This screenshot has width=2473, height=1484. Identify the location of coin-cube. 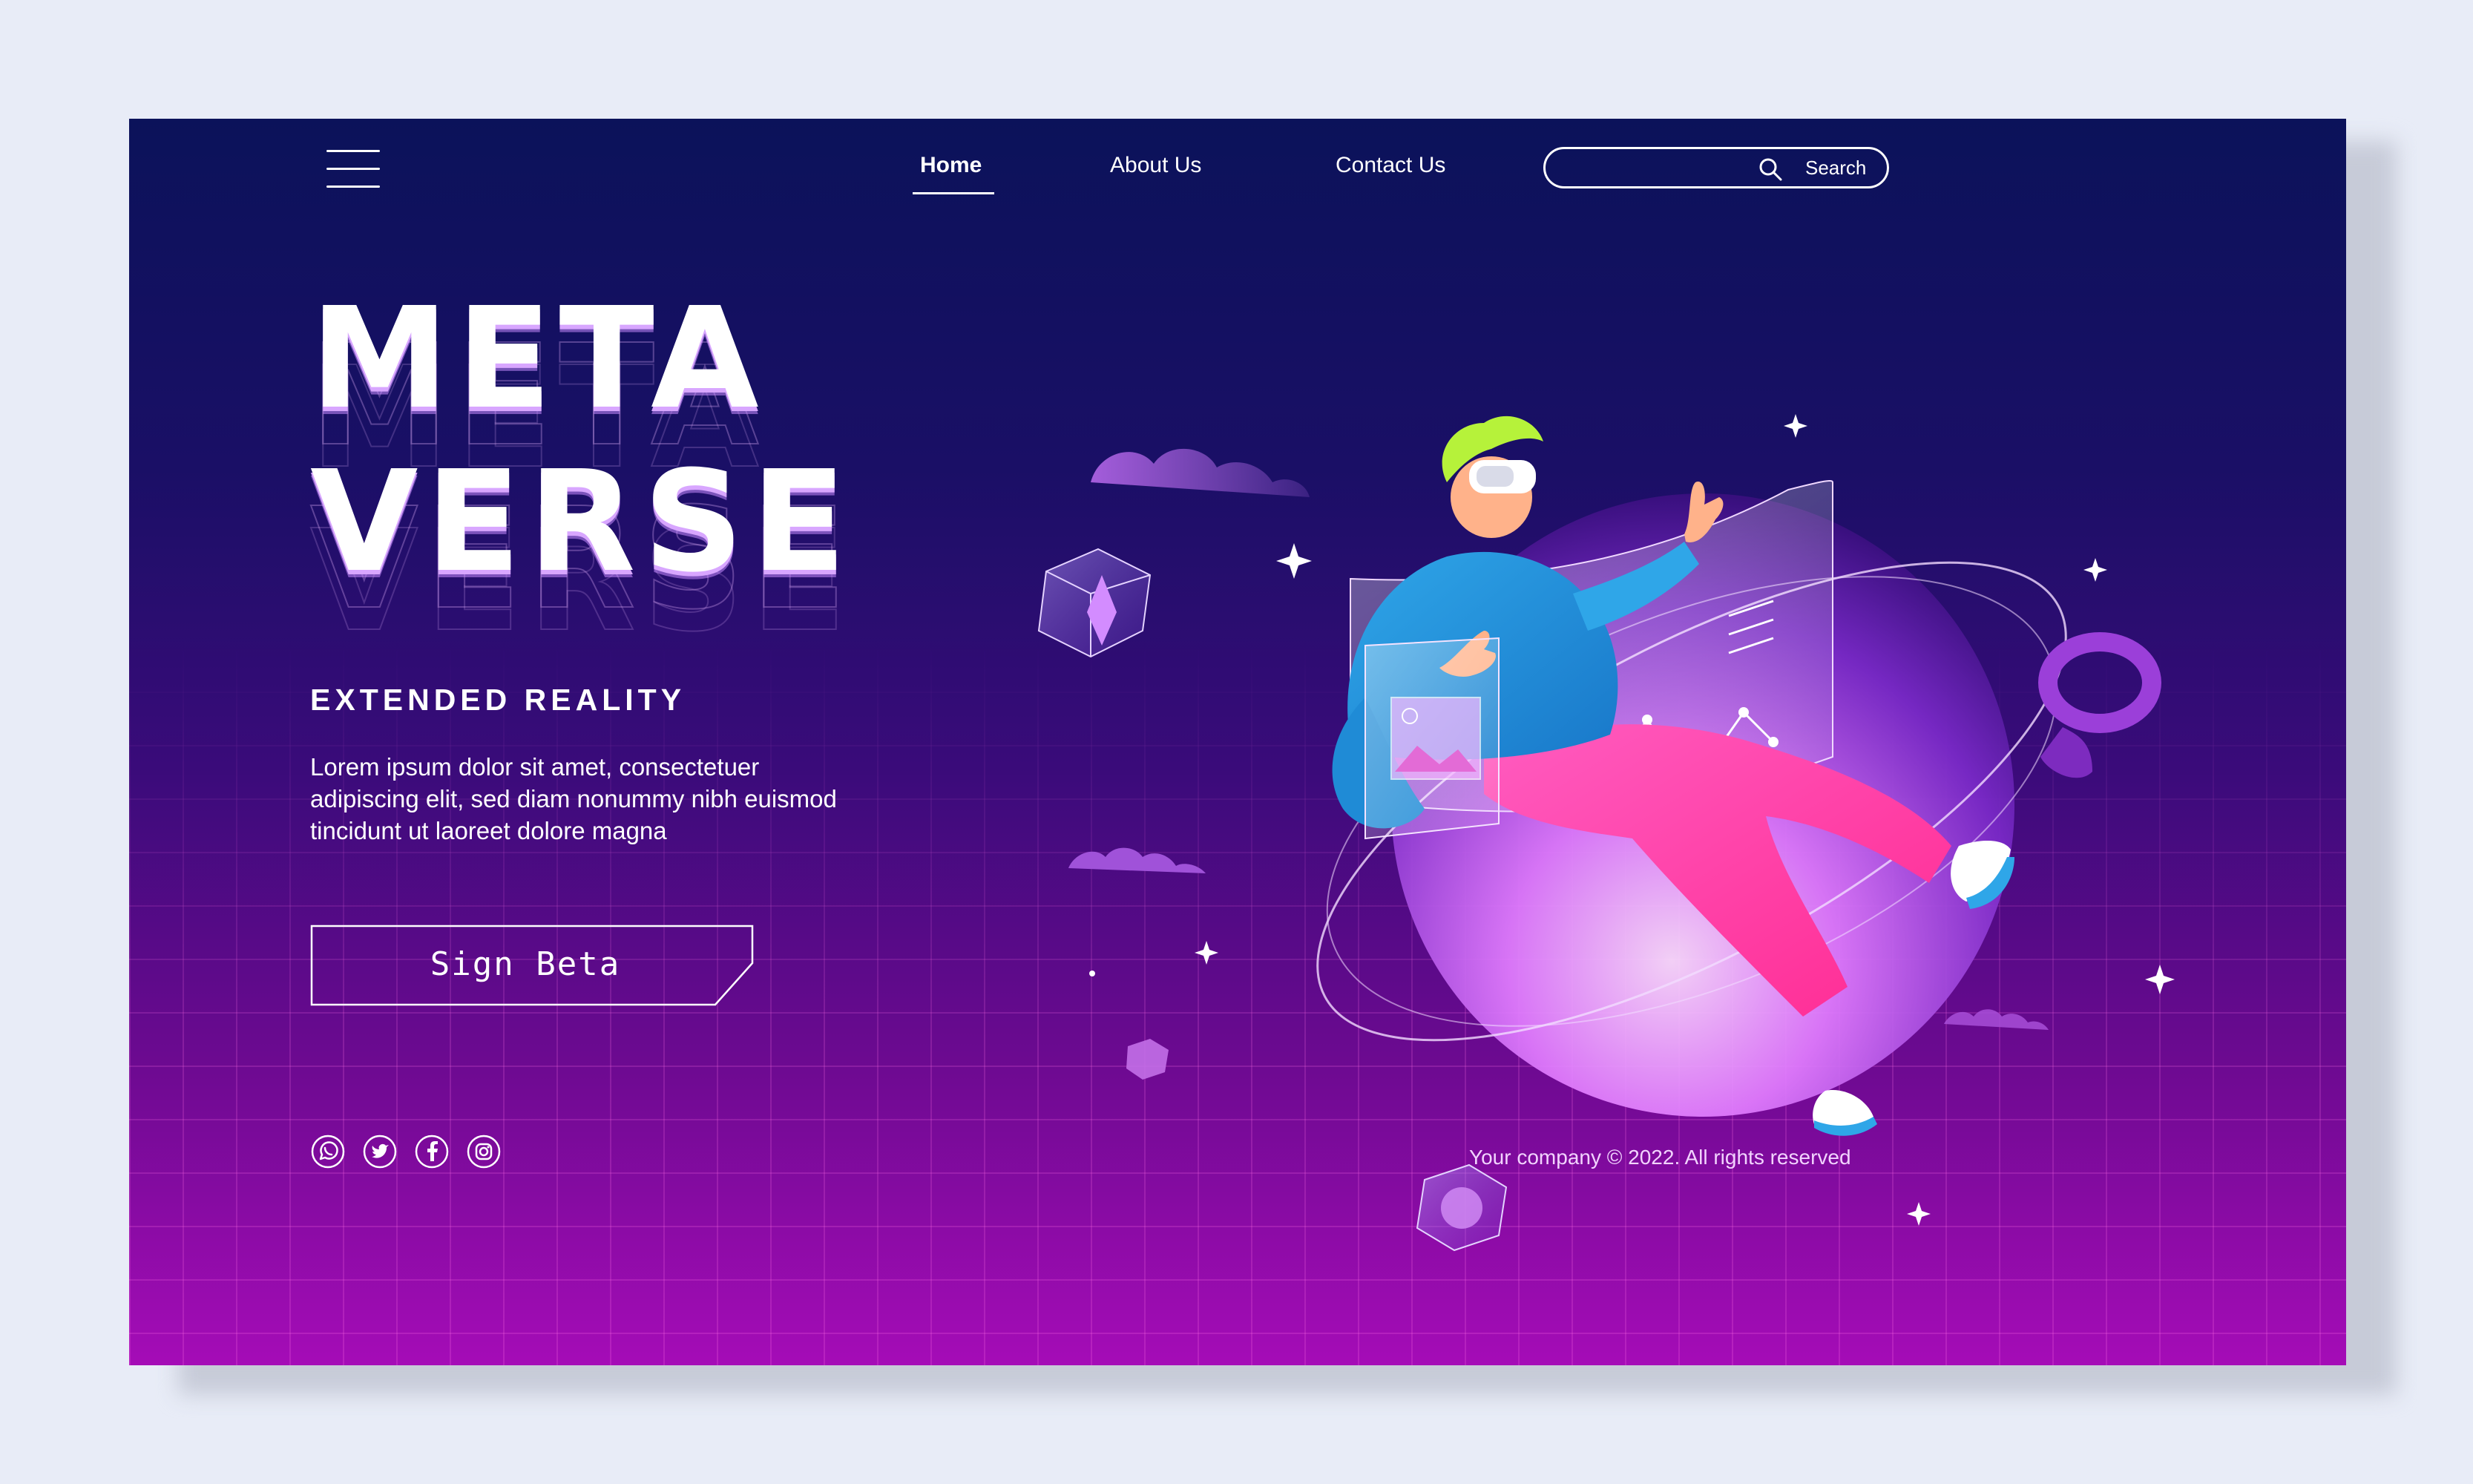
(1462, 1207).